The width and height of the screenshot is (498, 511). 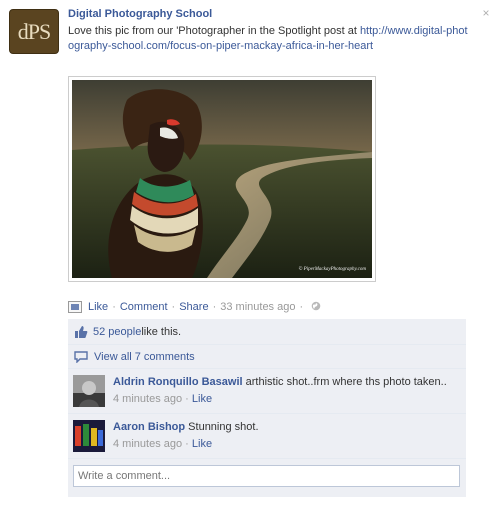 I want to click on write-comment-row, so click(x=267, y=478).